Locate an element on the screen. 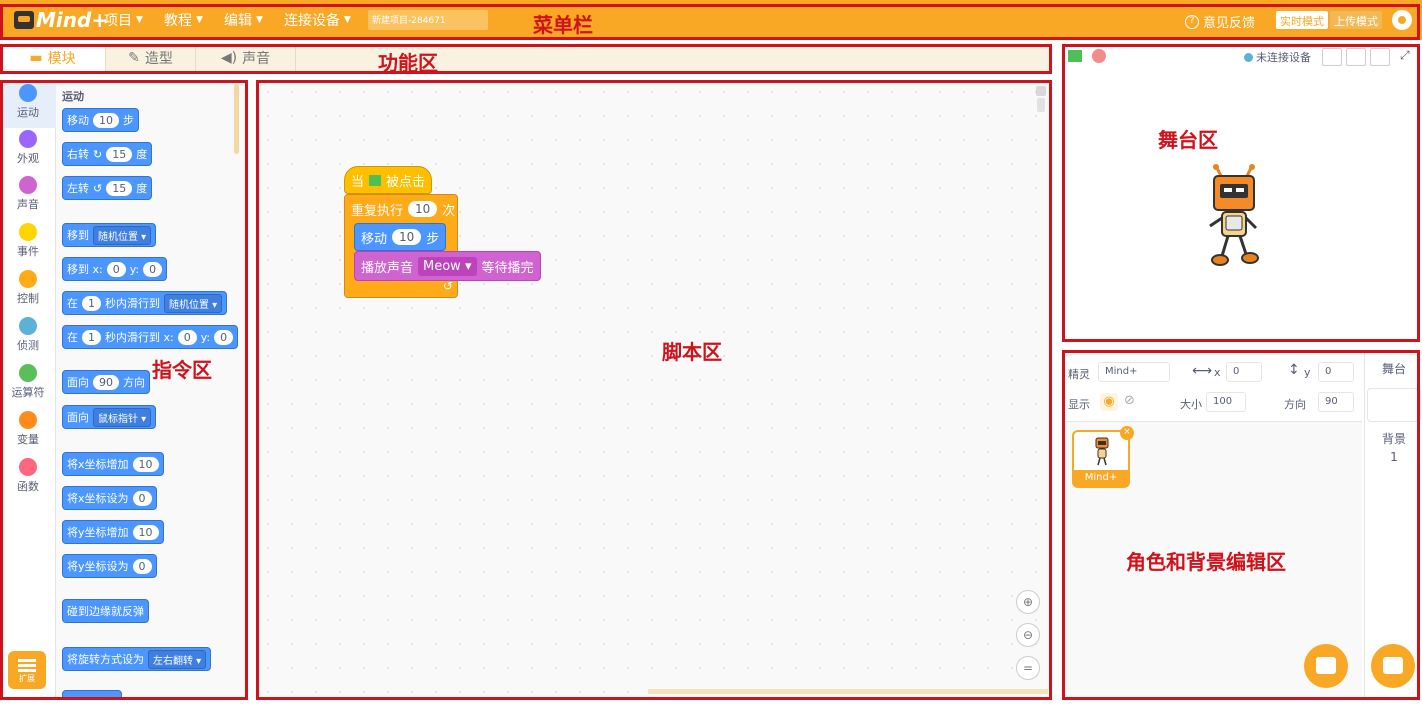 The image size is (1422, 704). category-variables: 变量 is located at coordinates (28, 432).